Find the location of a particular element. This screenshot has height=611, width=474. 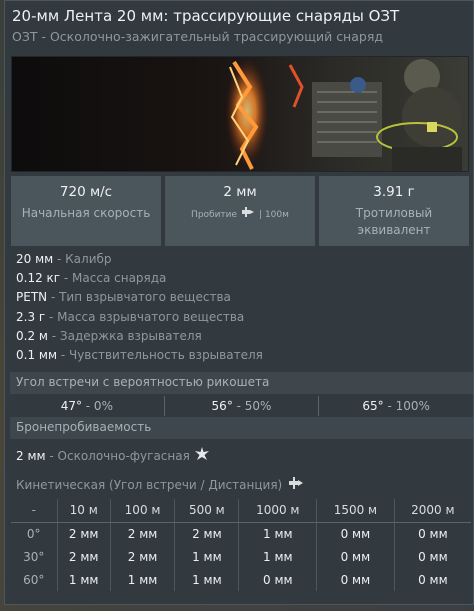

penetration-stat: 2 мм Пробитие | 100м is located at coordinates (240, 211).